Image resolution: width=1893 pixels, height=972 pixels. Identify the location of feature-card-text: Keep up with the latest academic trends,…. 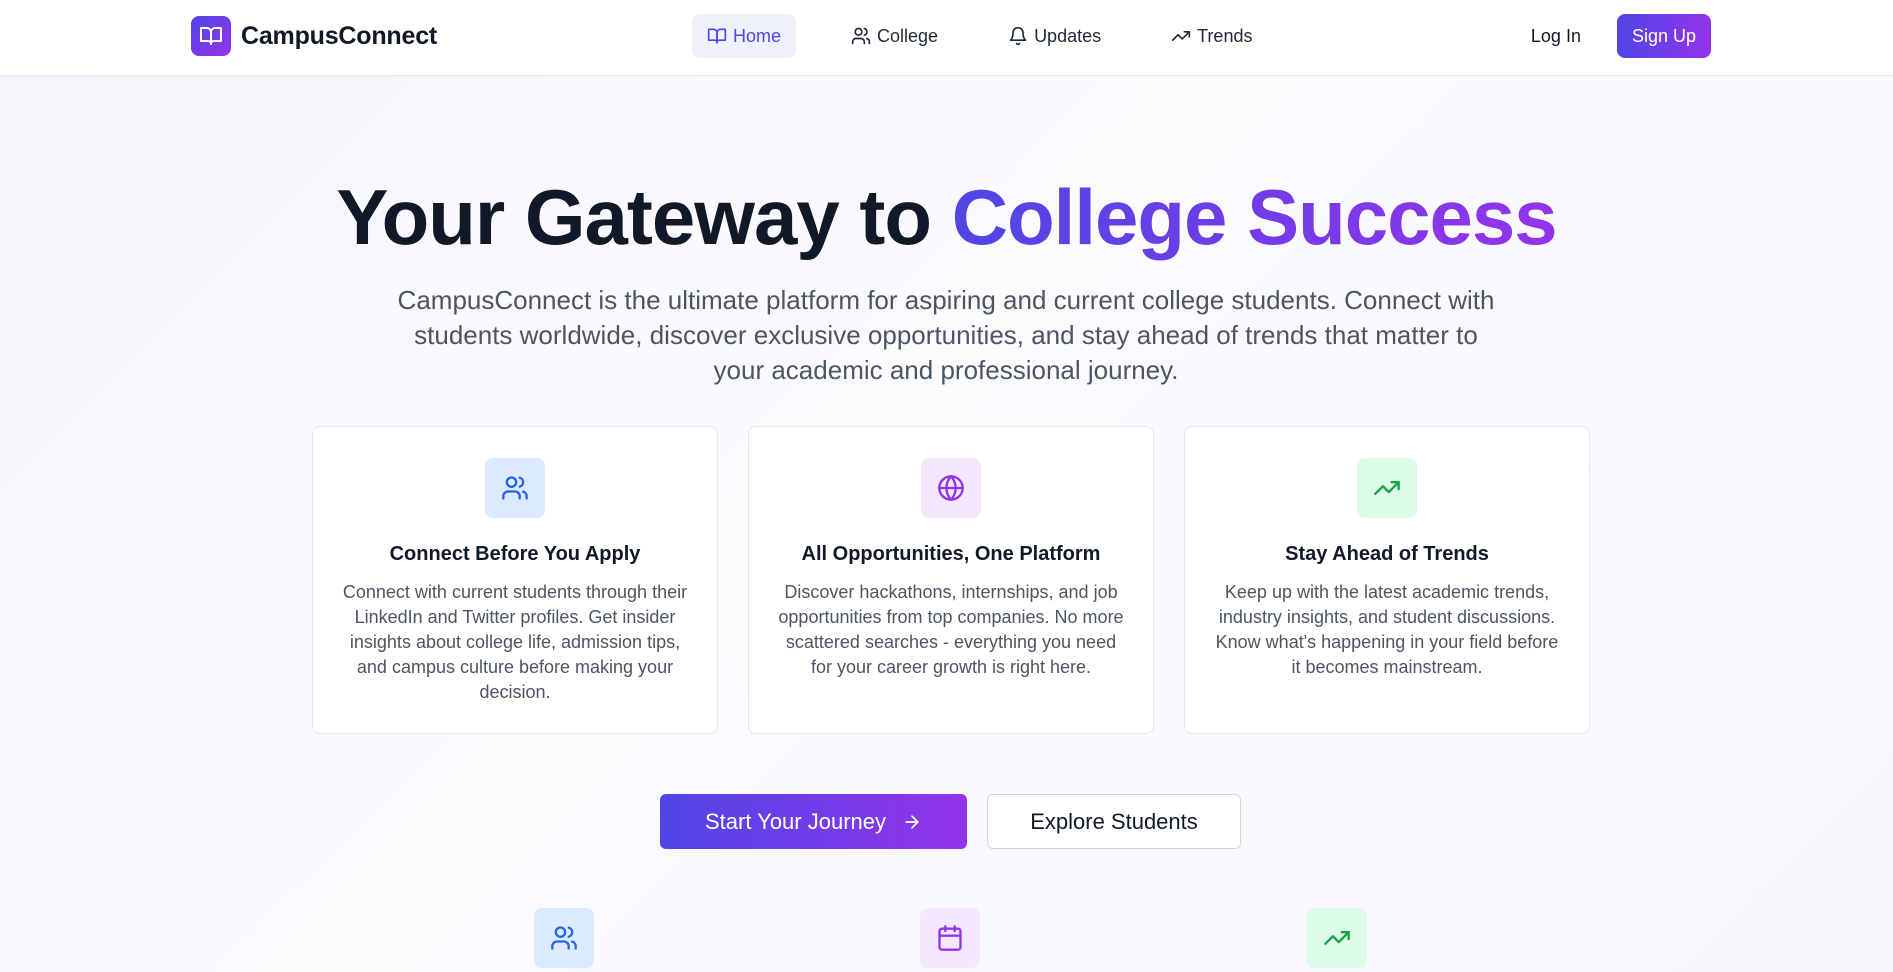
(1387, 629).